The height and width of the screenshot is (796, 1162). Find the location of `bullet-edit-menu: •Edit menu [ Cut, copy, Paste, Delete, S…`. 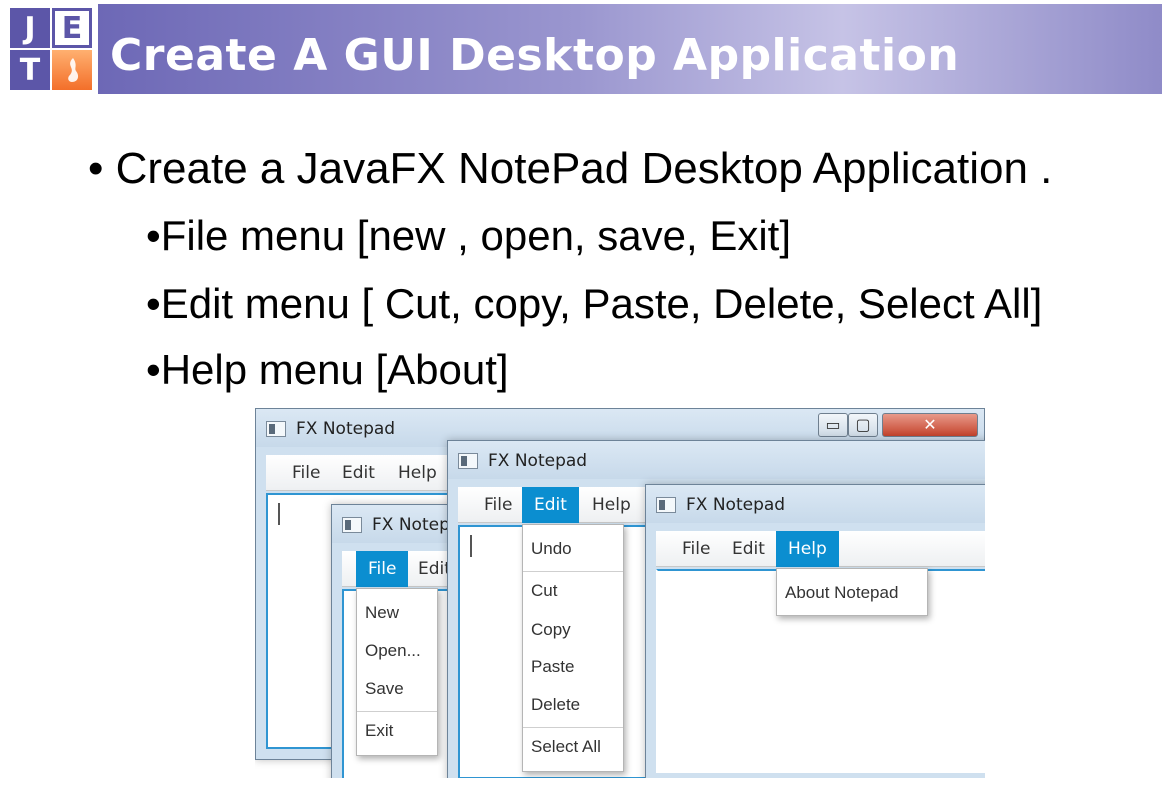

bullet-edit-menu: •Edit menu [ Cut, copy, Paste, Delete, S… is located at coordinates (594, 303).